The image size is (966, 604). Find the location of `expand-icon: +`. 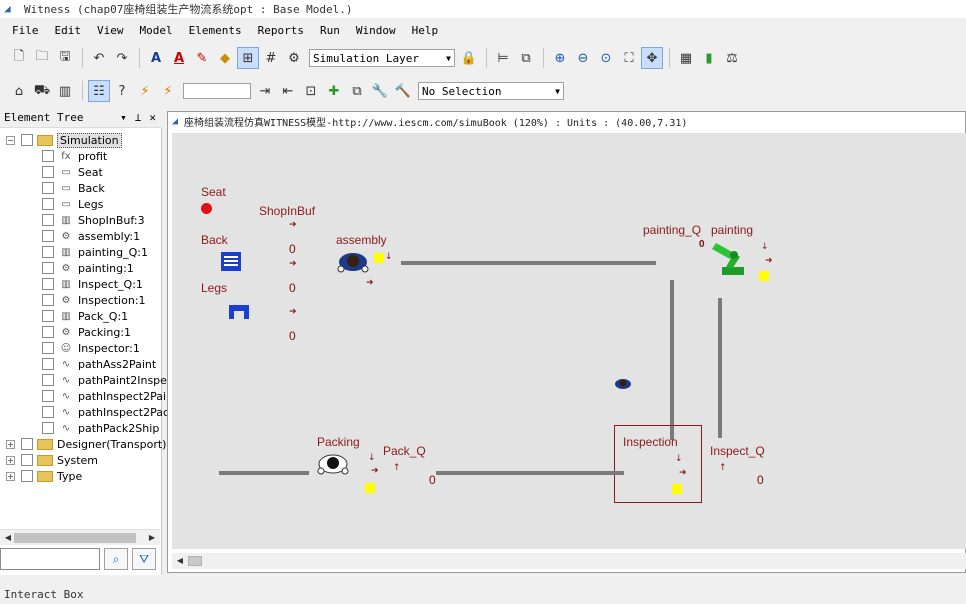

expand-icon: + is located at coordinates (10, 476).